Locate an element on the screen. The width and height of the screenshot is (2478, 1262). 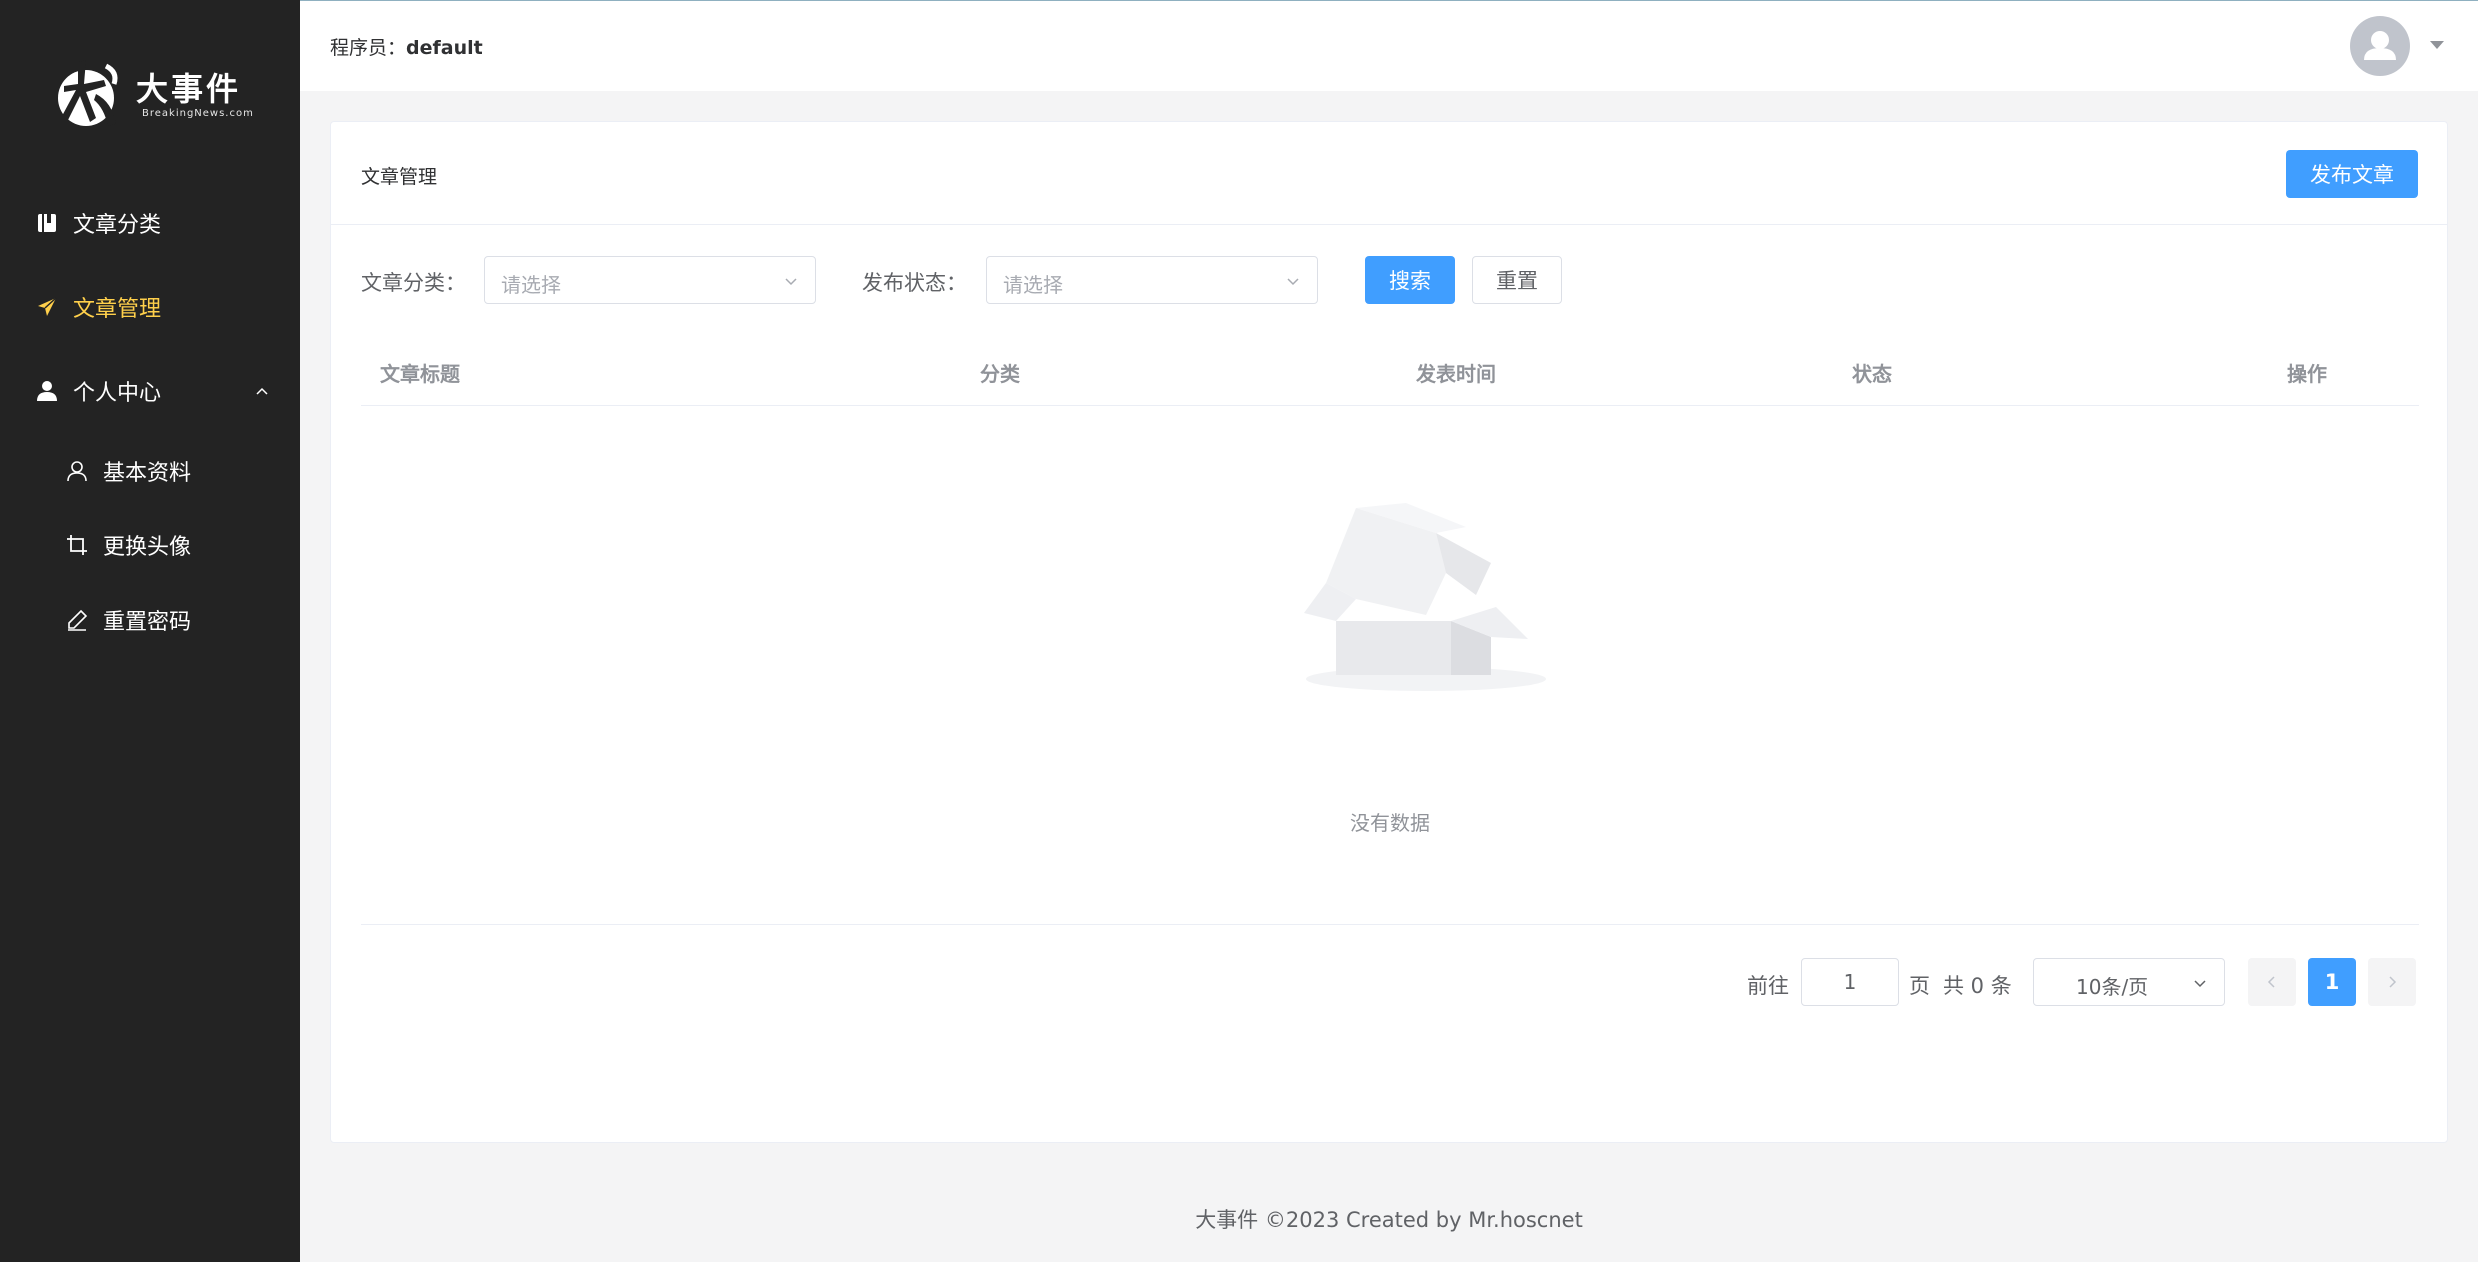
default-avatar-icon is located at coordinates (2380, 45).